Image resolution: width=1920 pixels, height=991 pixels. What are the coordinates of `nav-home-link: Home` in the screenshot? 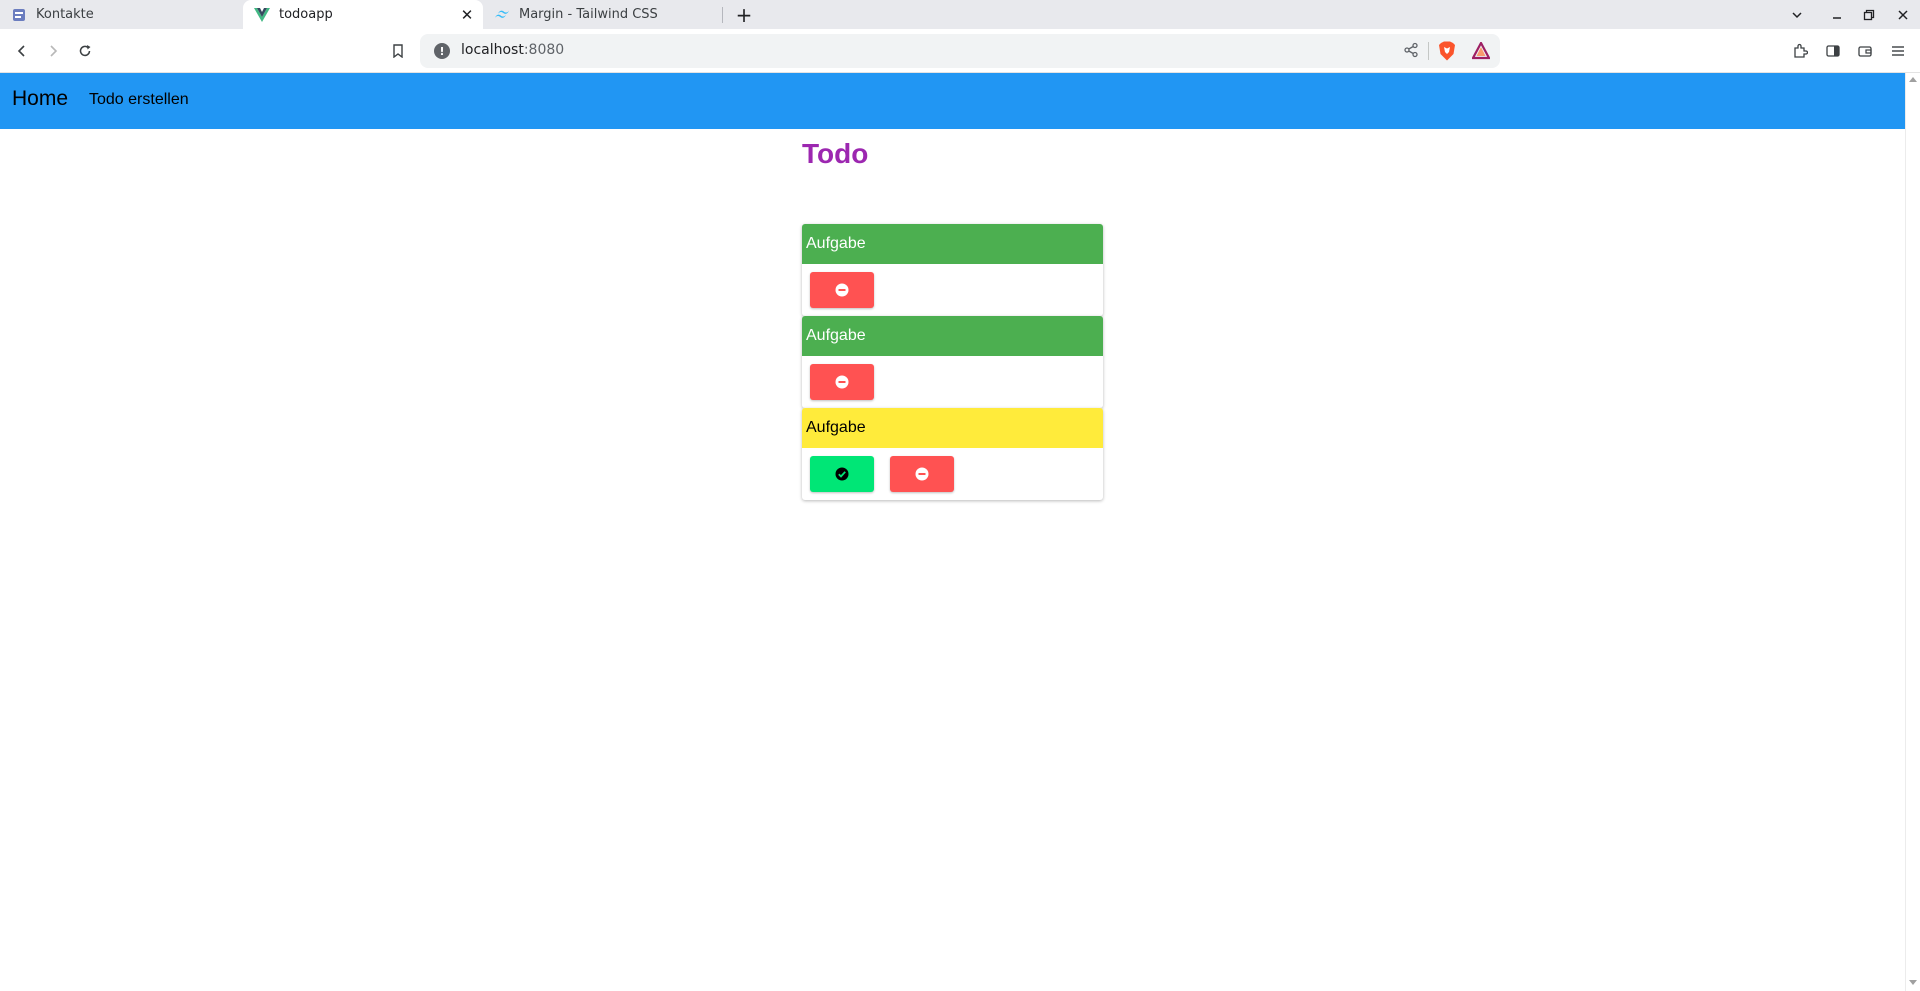 It's located at (40, 99).